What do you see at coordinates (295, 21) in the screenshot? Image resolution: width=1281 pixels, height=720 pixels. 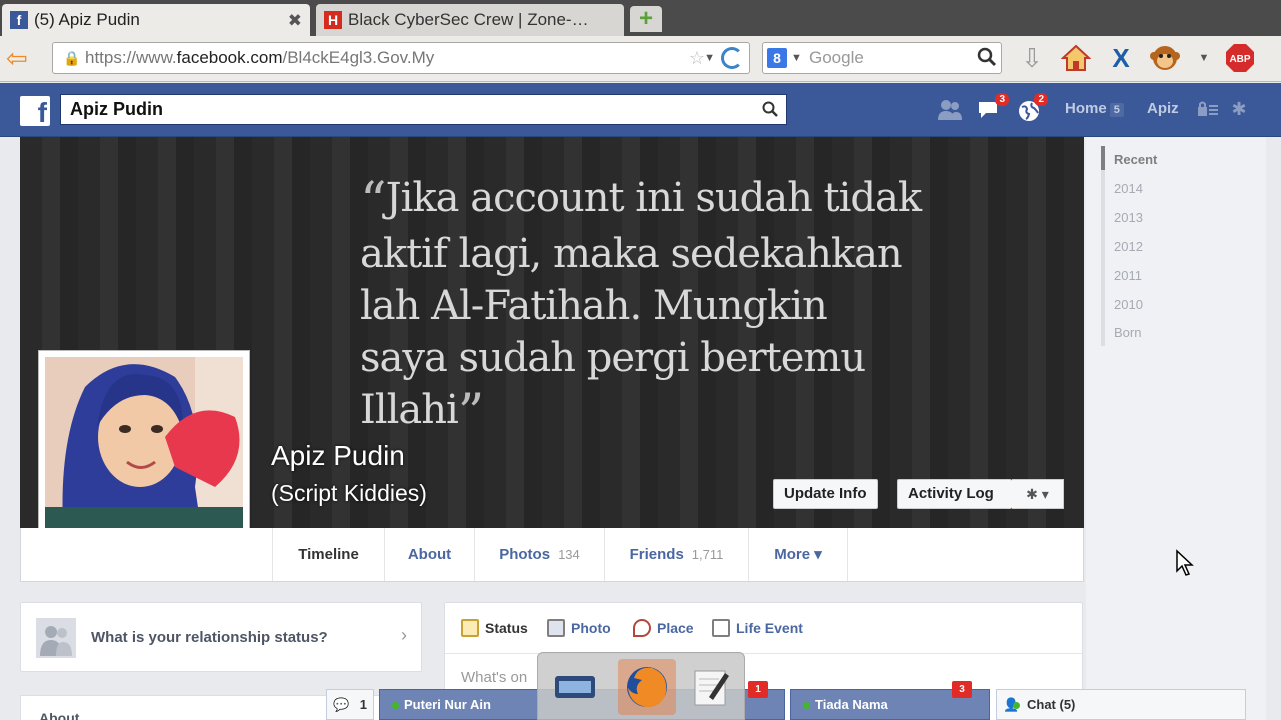 I see `close-tab-icon: ✖` at bounding box center [295, 21].